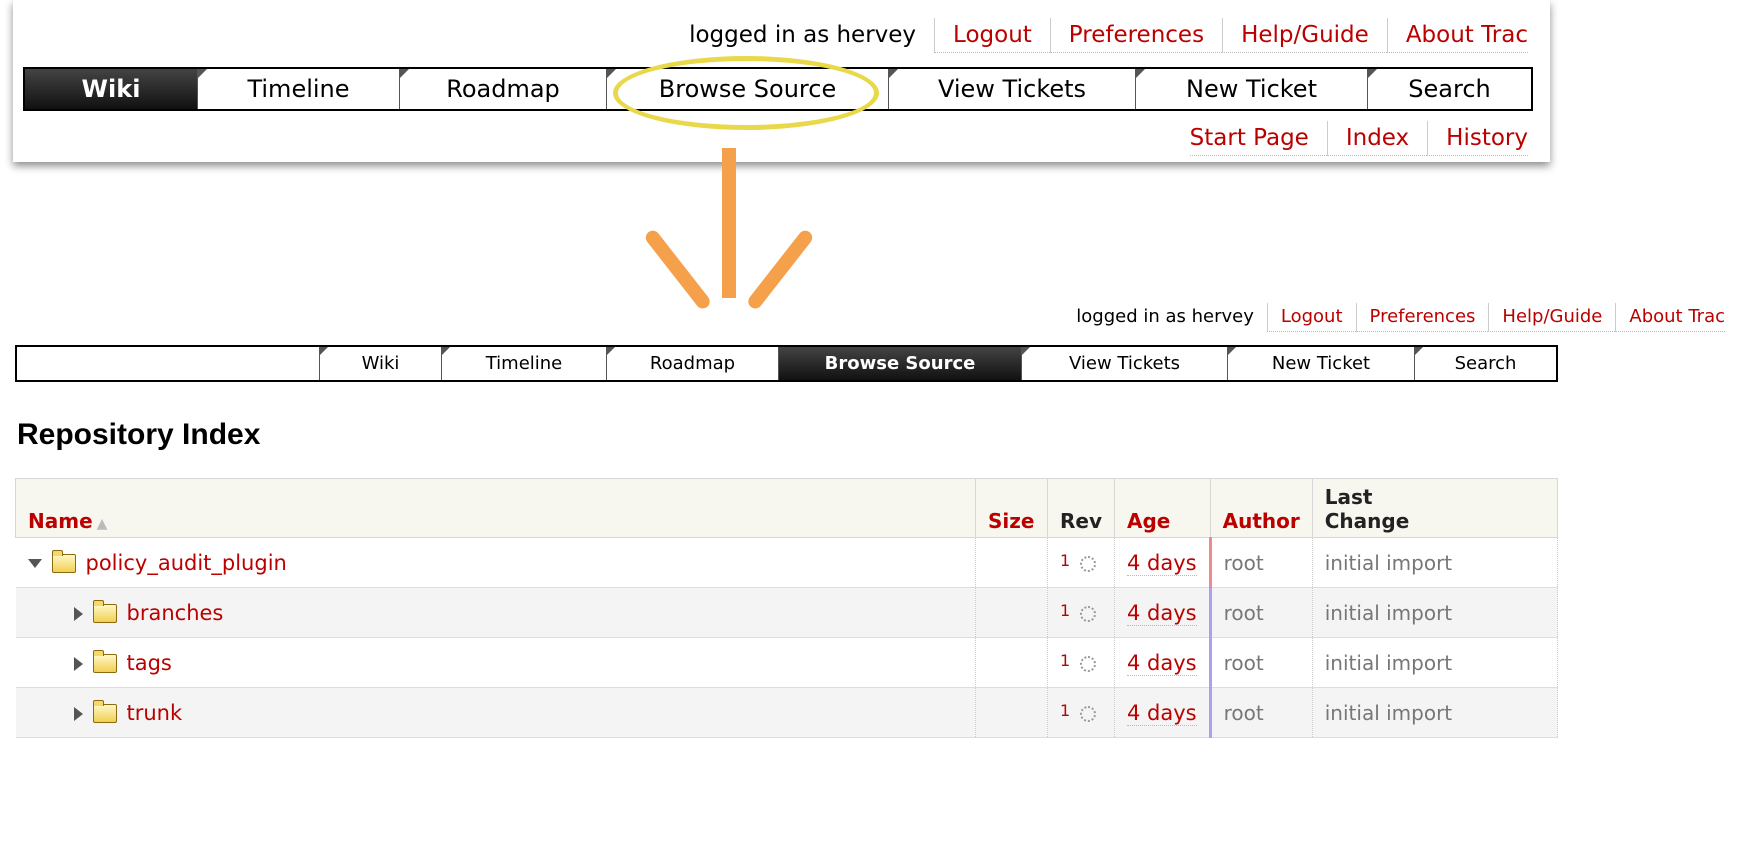  I want to click on col-last-change-header: Last Change, so click(1435, 508).